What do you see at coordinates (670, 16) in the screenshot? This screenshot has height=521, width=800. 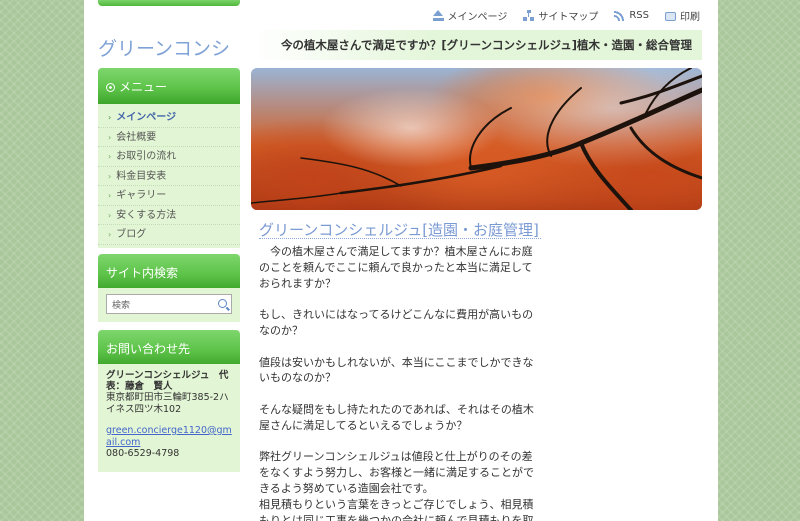 I see `print-icon` at bounding box center [670, 16].